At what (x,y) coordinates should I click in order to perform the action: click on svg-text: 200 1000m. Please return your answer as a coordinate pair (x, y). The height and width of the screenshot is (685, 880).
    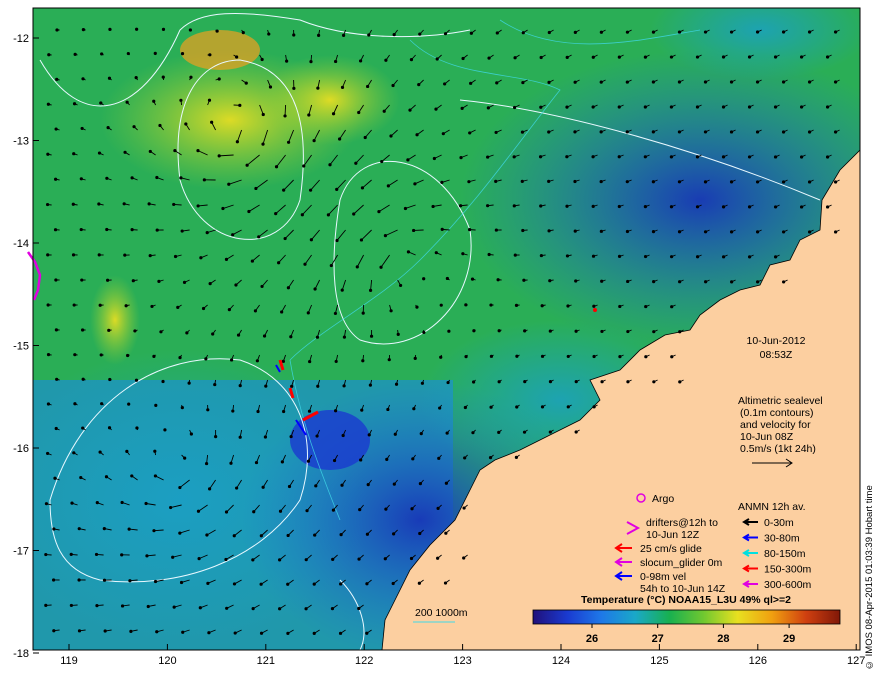
    Looking at the image, I should click on (441, 613).